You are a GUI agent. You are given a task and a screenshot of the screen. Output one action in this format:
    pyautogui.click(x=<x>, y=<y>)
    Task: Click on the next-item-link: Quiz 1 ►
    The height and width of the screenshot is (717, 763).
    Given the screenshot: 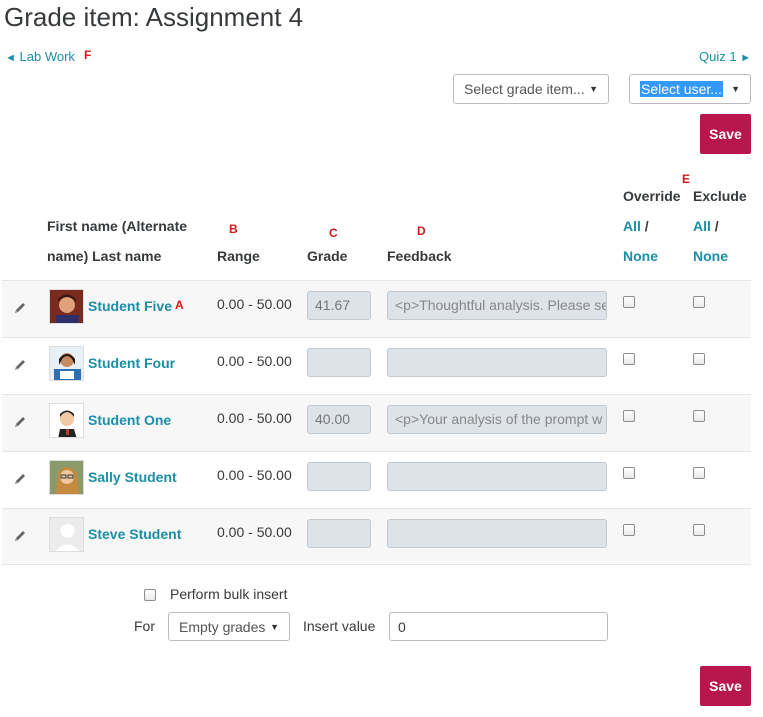 What is the action you would take?
    pyautogui.click(x=725, y=56)
    